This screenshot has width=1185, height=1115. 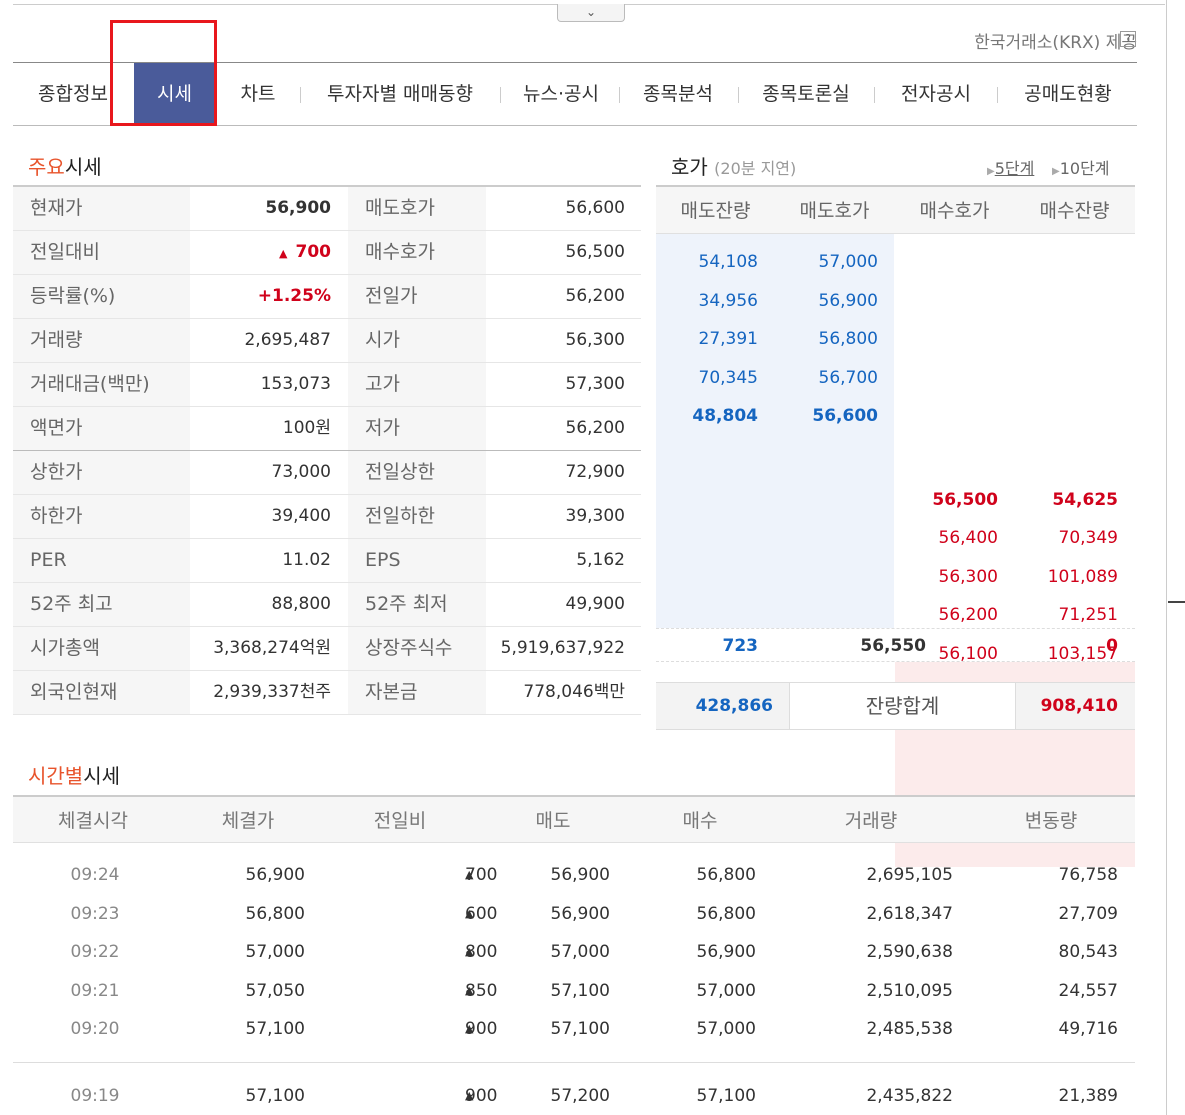 What do you see at coordinates (417, 340) in the screenshot?
I see `row-label: 시가` at bounding box center [417, 340].